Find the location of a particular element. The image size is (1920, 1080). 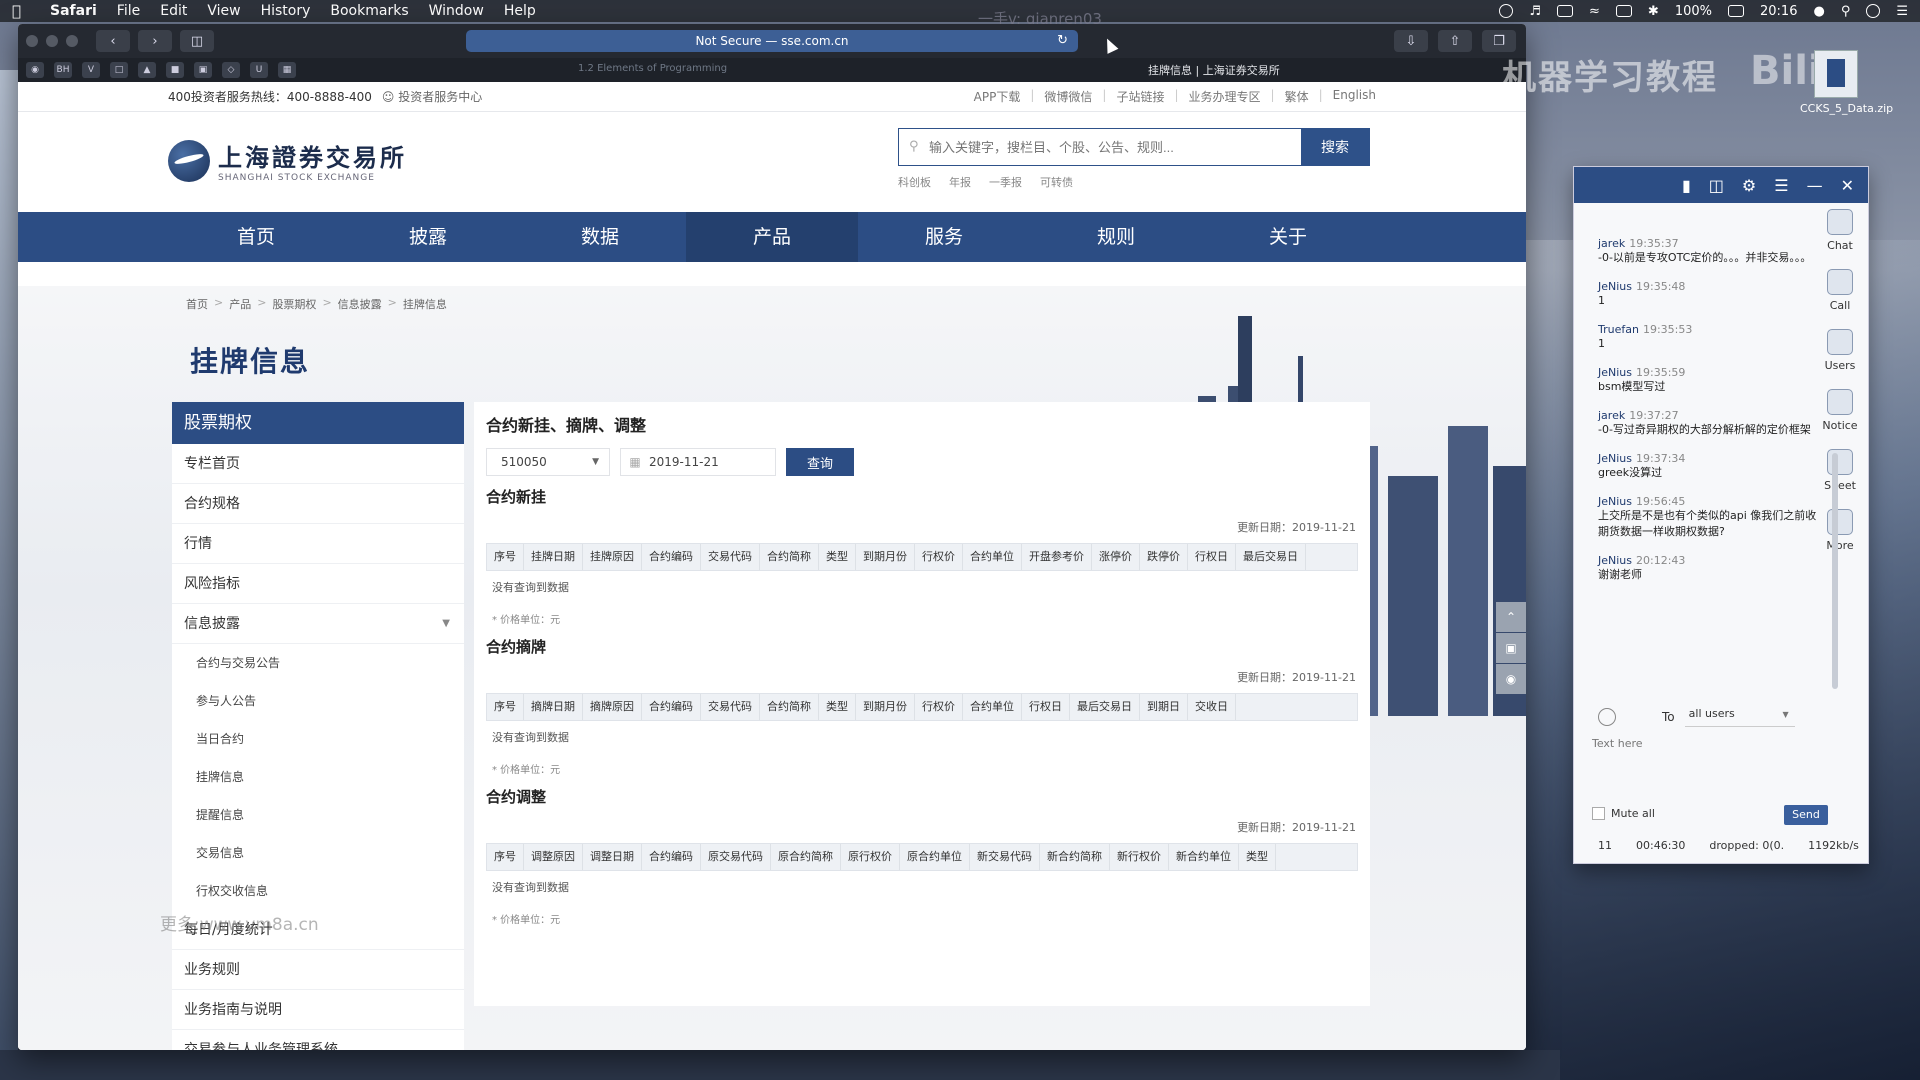

nav-data: 数据 is located at coordinates (600, 237).